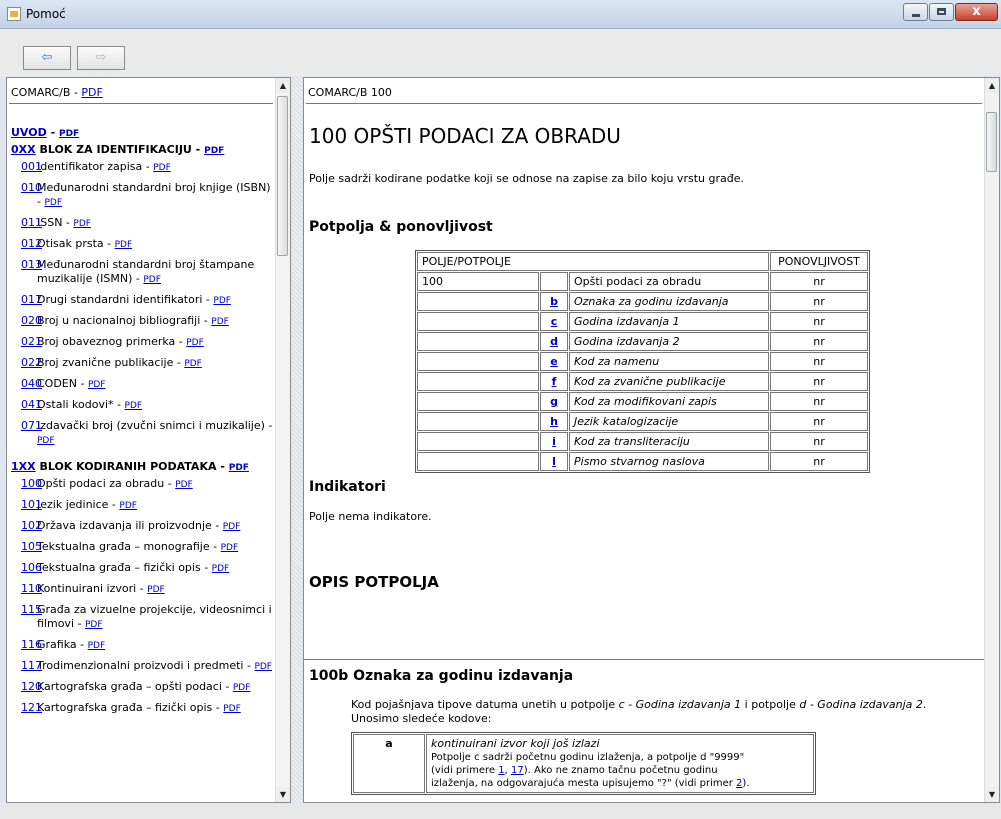  Describe the element at coordinates (31, 244) in the screenshot. I see `tree-item-code: 012` at that location.